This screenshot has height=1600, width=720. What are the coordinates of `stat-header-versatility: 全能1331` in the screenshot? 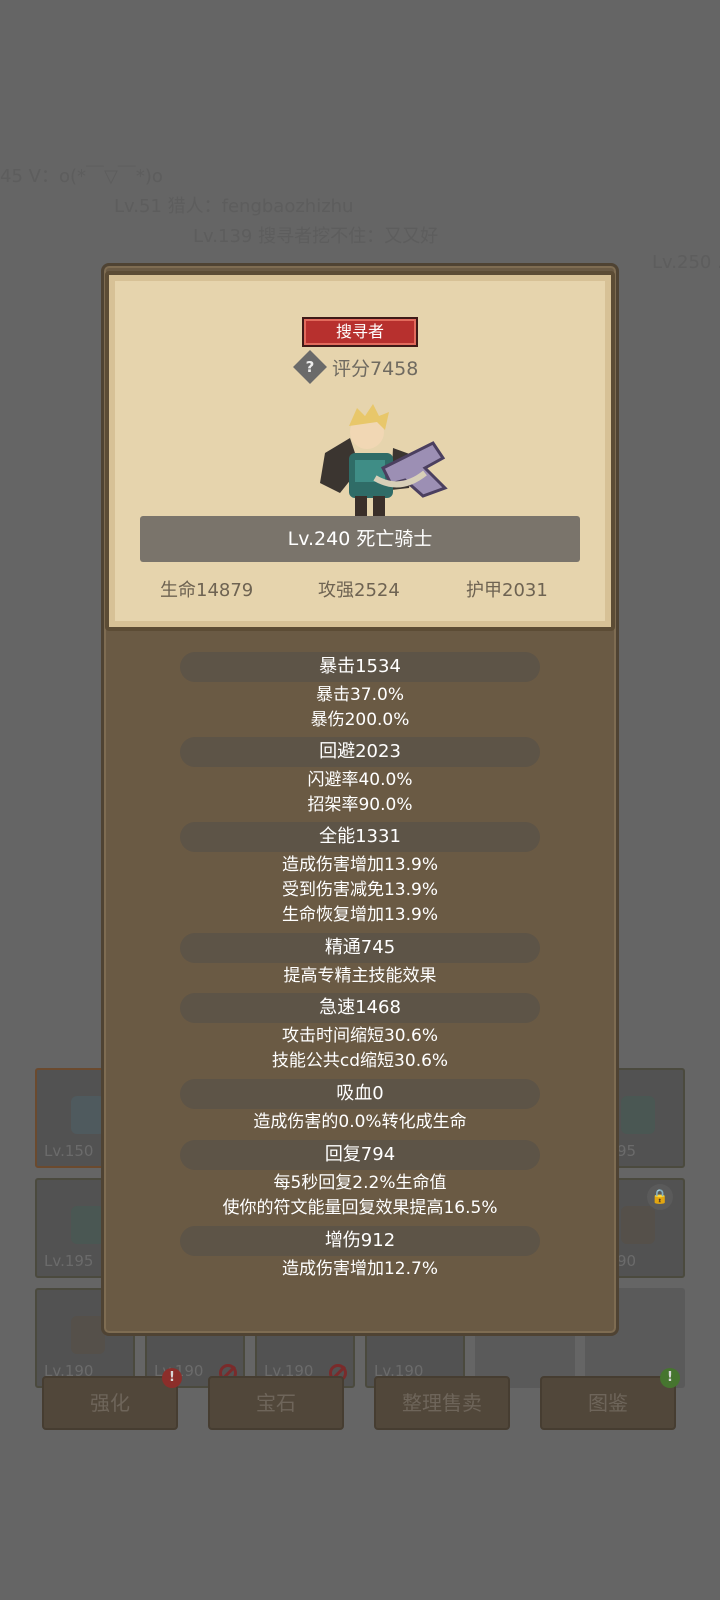 It's located at (360, 837).